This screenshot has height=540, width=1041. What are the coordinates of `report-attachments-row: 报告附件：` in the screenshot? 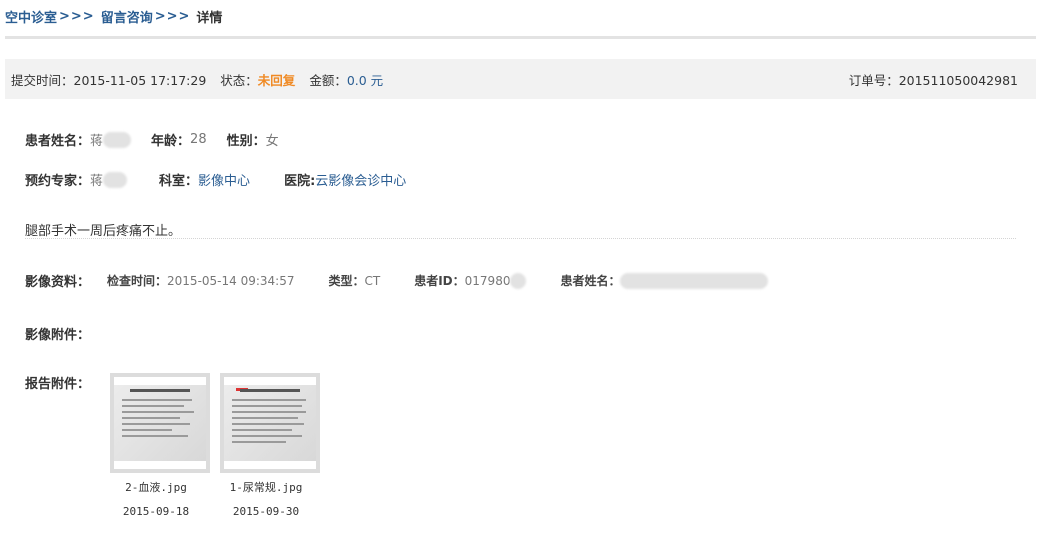 It's located at (57, 382).